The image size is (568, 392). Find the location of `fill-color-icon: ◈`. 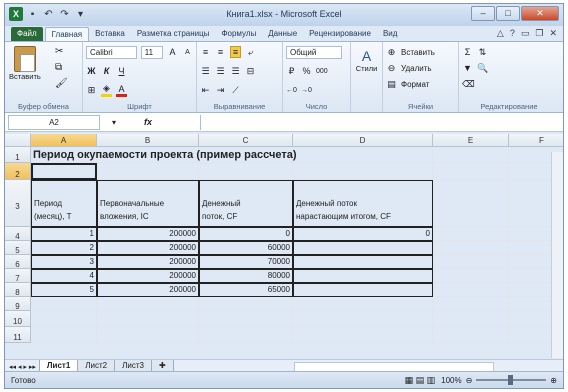

fill-color-icon: ◈ is located at coordinates (106, 90).